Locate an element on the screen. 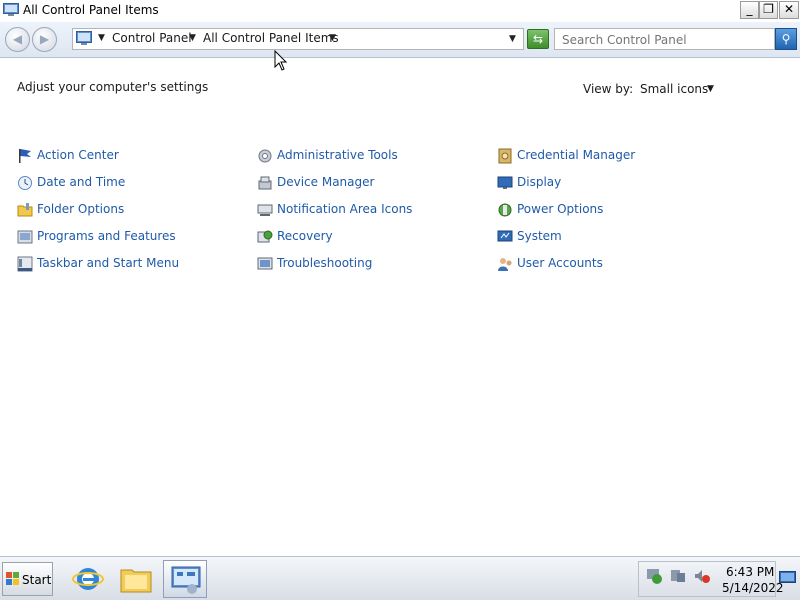 Image resolution: width=800 pixels, height=600 pixels. view-by-chevron-icon: ▼ is located at coordinates (710, 89).